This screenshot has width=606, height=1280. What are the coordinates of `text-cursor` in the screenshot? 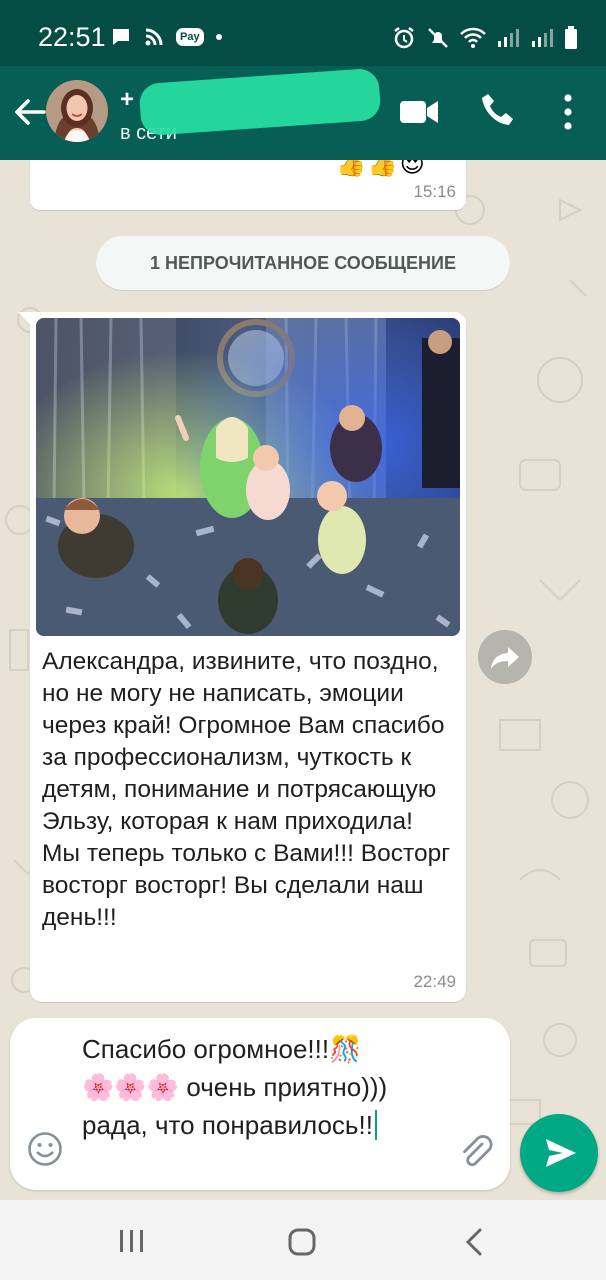 It's located at (375, 1125).